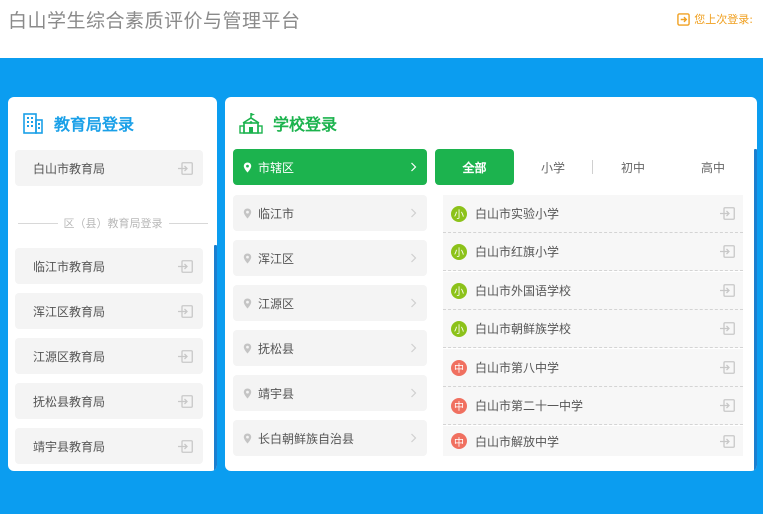  Describe the element at coordinates (33, 123) in the screenshot. I see `building-icon` at that location.